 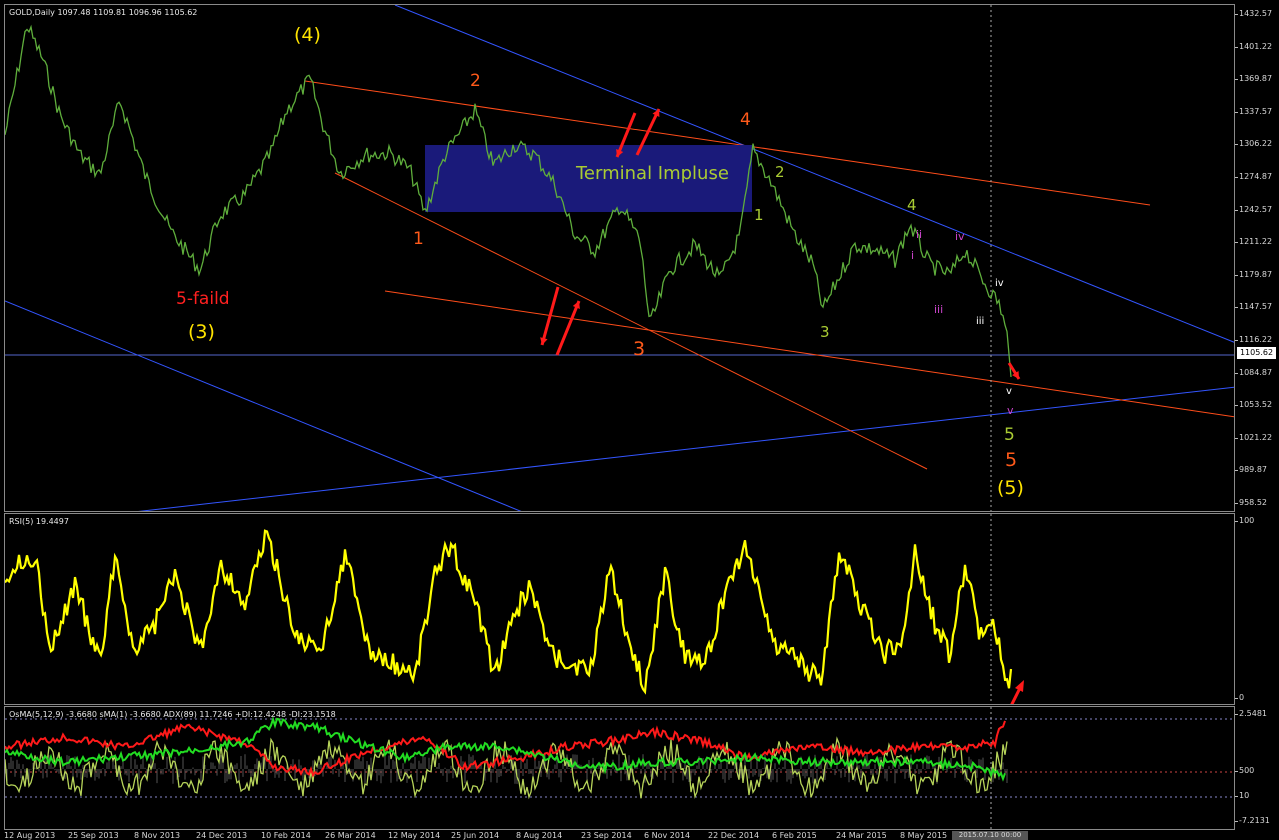 I want to click on date-tick: 10 Feb 2014, so click(x=286, y=835).